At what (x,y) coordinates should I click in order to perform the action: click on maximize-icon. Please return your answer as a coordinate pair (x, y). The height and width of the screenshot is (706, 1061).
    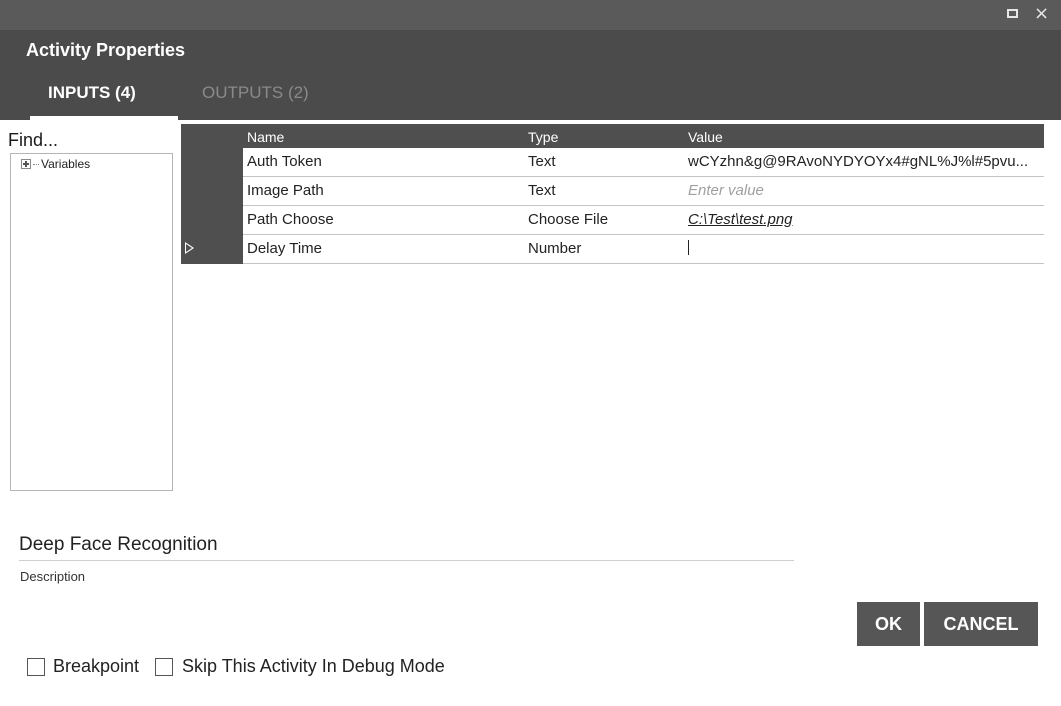
    Looking at the image, I should click on (1012, 13).